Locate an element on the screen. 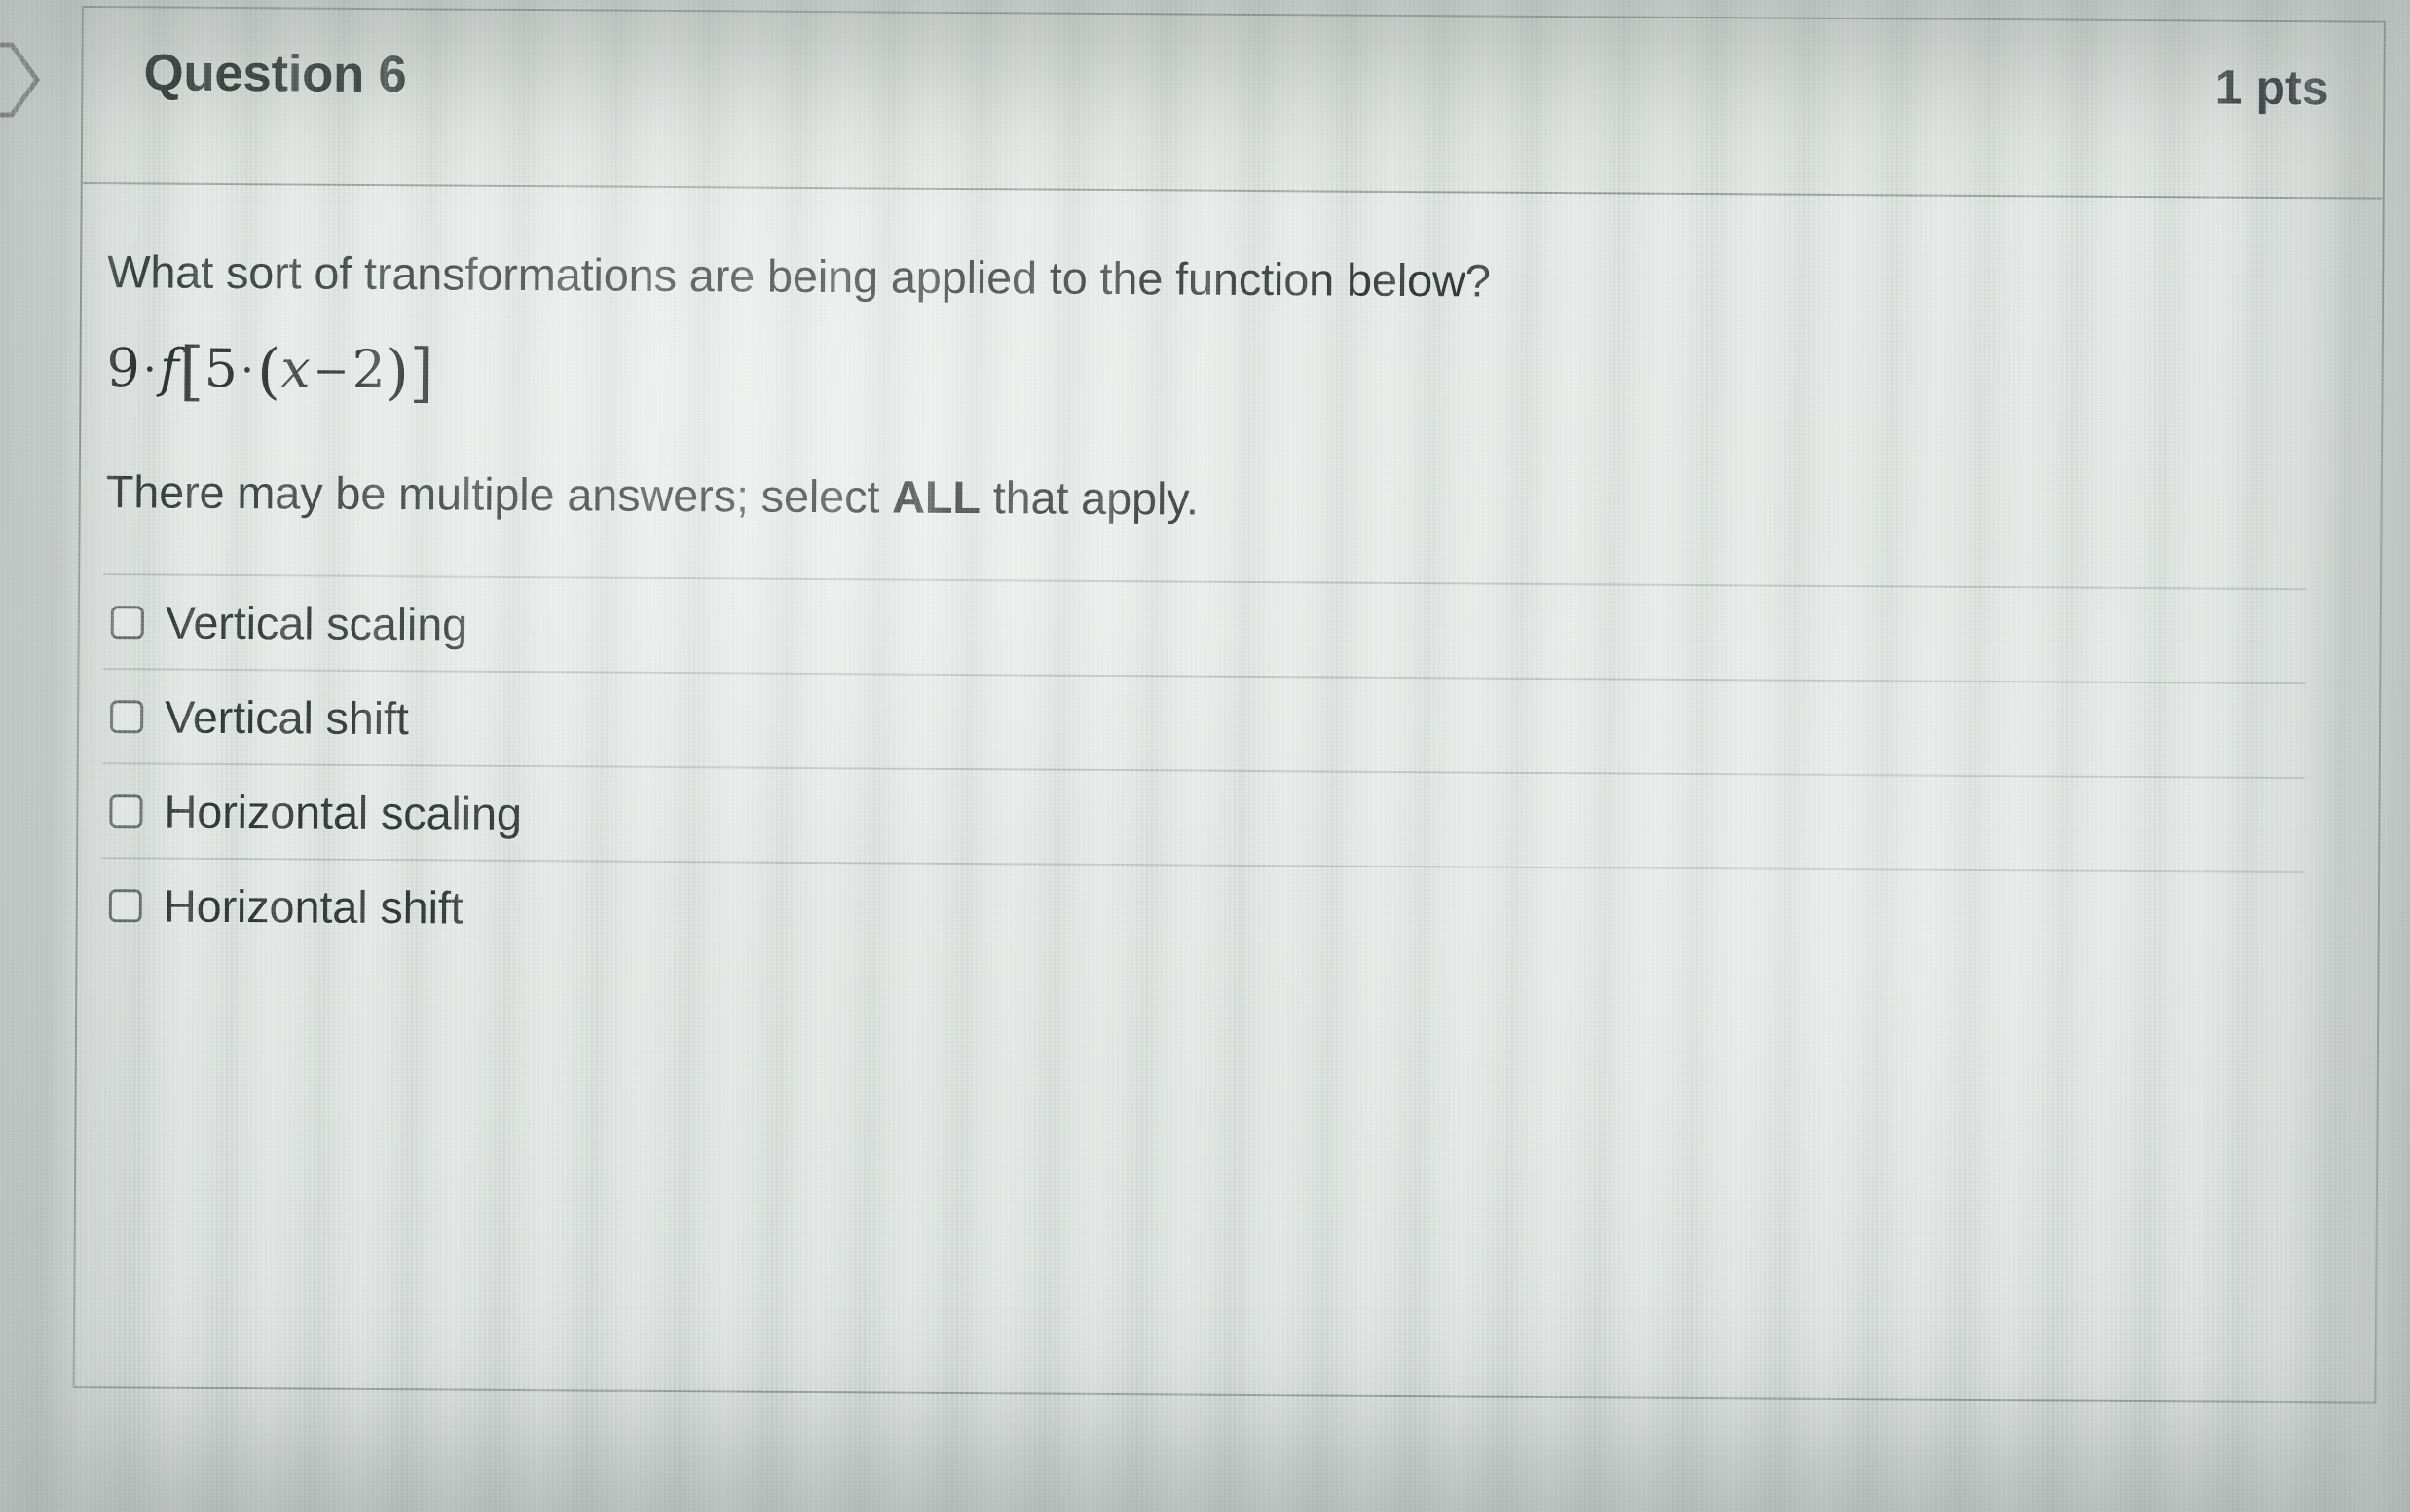 The image size is (2410, 1512). note-emphasis: ALL is located at coordinates (936, 497).